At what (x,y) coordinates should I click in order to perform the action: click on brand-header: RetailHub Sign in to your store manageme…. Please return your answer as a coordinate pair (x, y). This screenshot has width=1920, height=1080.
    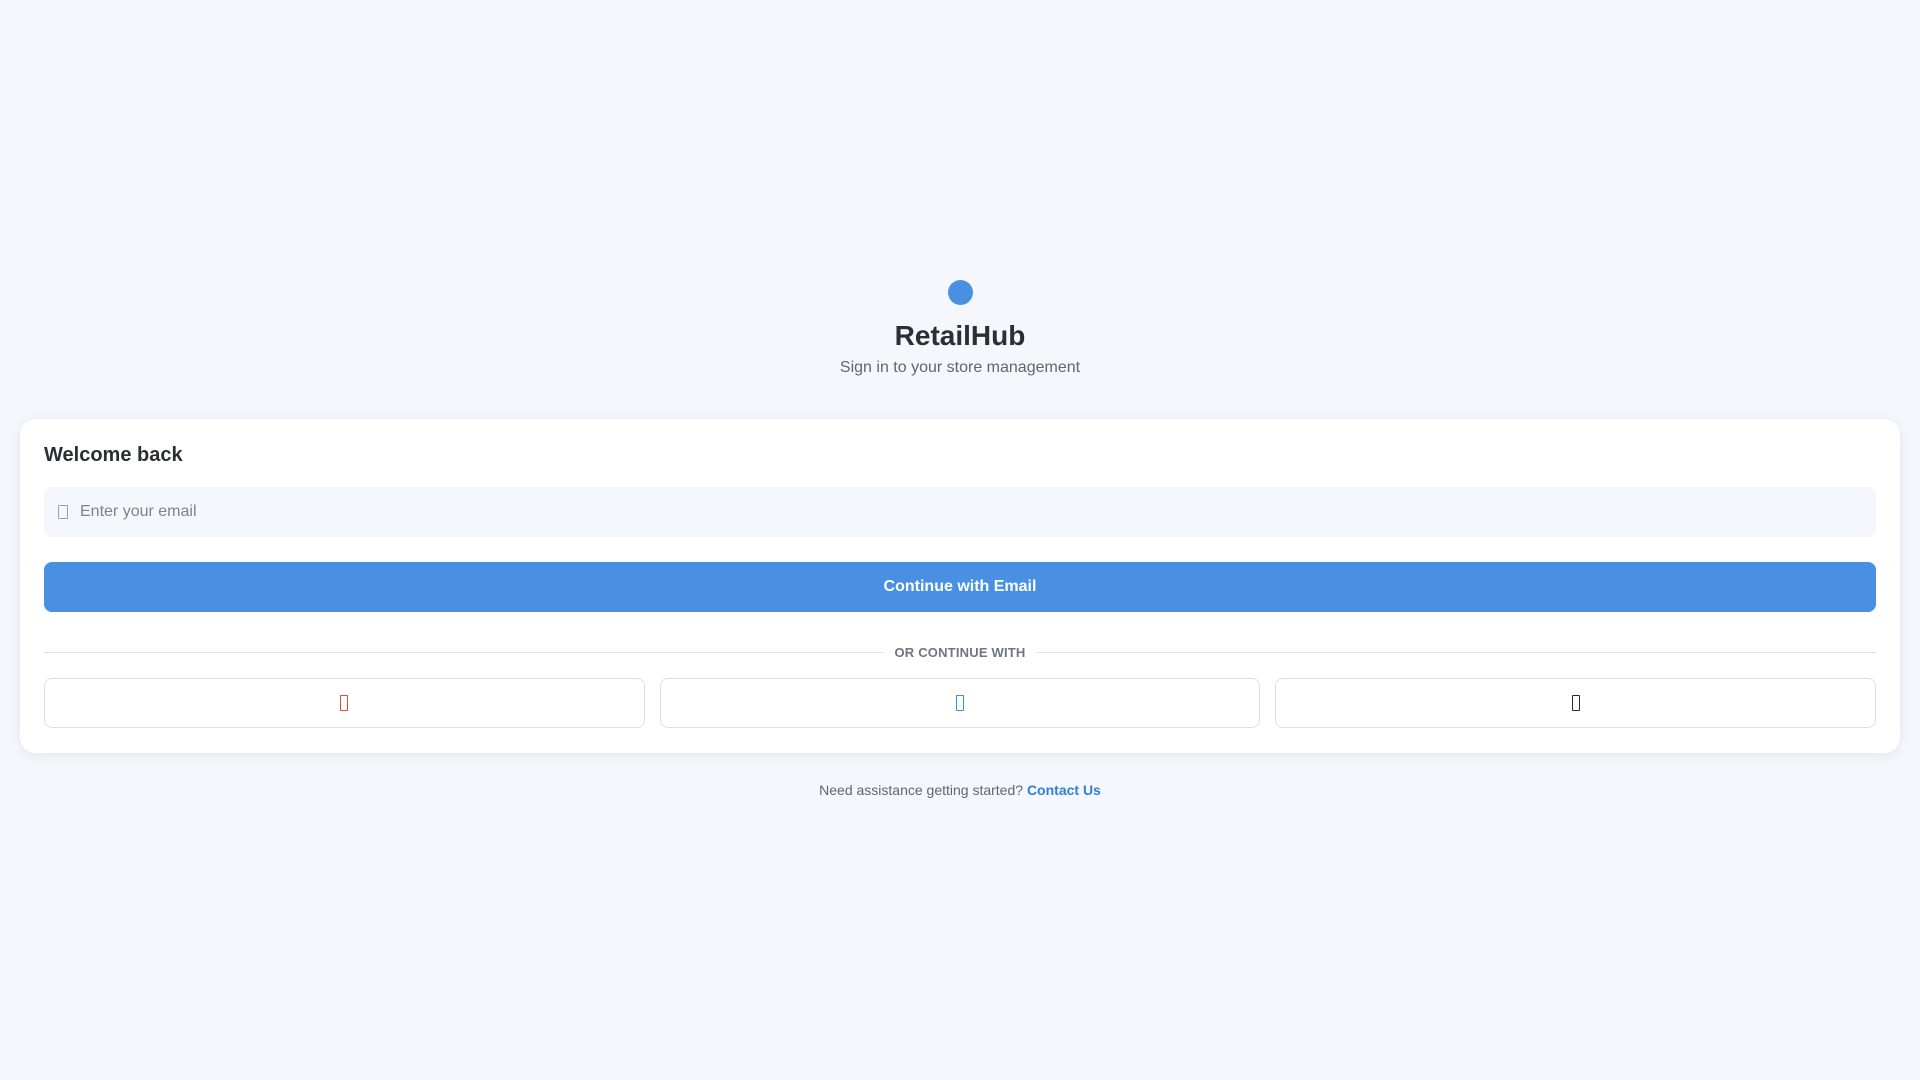
    Looking at the image, I should click on (960, 329).